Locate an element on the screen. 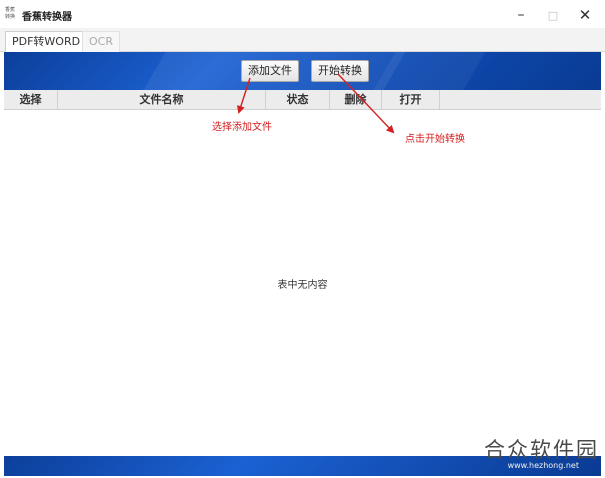 The height and width of the screenshot is (478, 605). app-logo-icon: 香 蕉 转 换 is located at coordinates (11, 14).